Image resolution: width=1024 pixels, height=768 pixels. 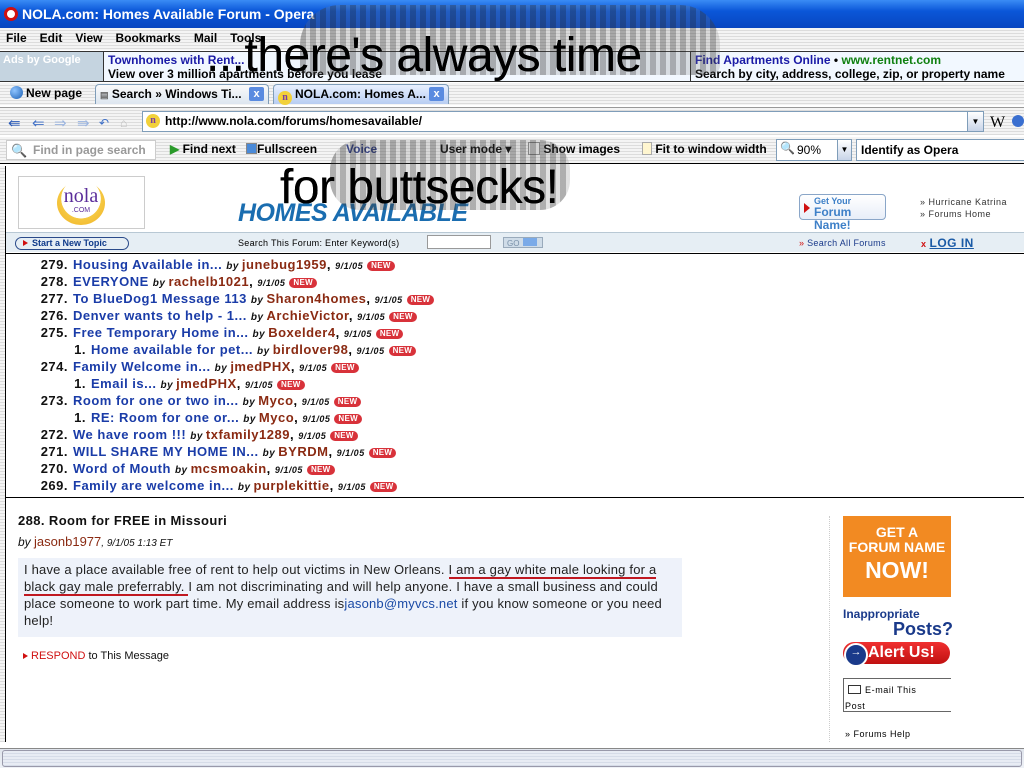 I want to click on thread-row: 270. Word of Mouth by mcsmoakin, 9/1/05 NEW, so click(x=515, y=468).